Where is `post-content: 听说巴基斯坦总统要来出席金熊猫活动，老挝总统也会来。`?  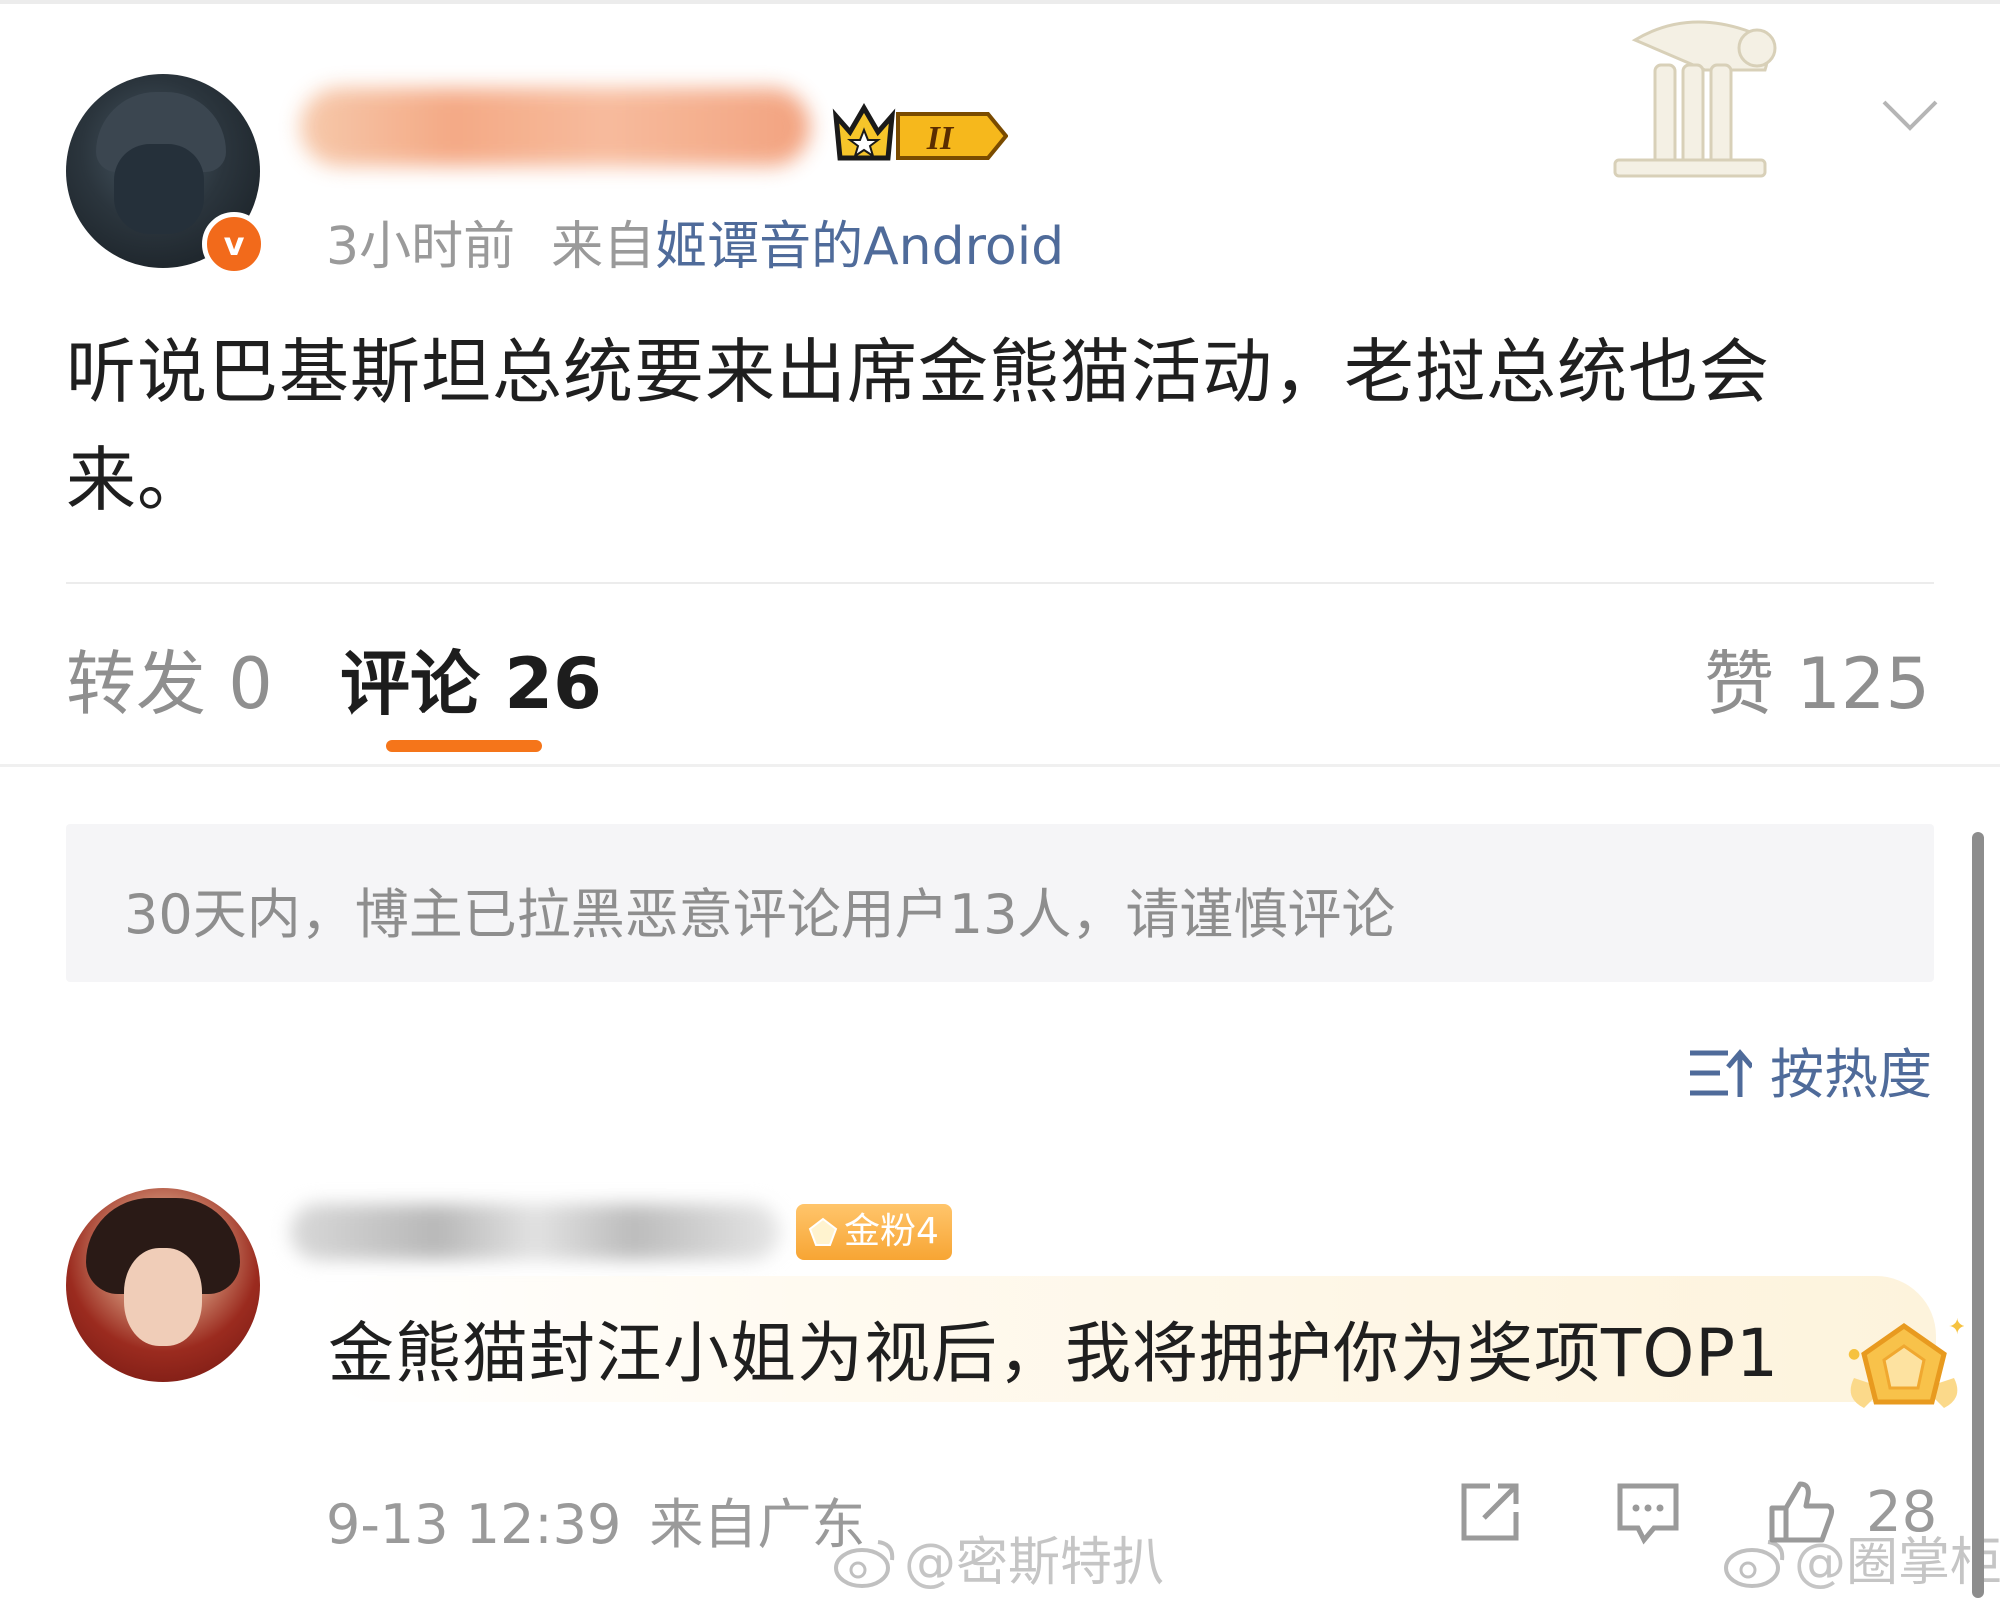 post-content: 听说巴基斯坦总统要来出席金熊猫活动，老挝总统也会来。 is located at coordinates (918, 426).